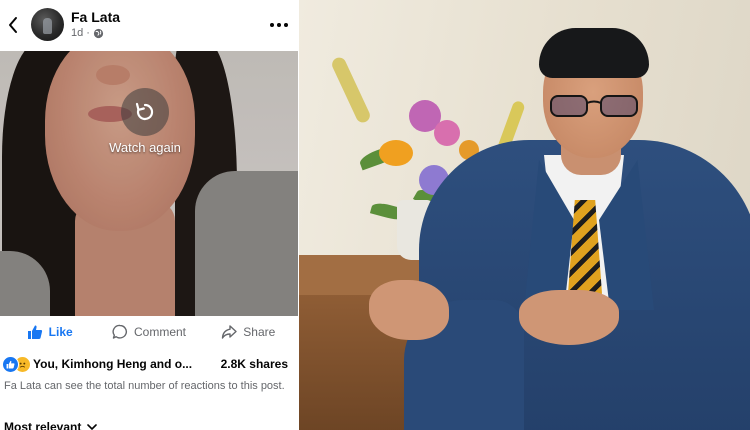 Image resolution: width=750 pixels, height=430 pixels. Describe the element at coordinates (279, 25) in the screenshot. I see `more-options-button` at that location.